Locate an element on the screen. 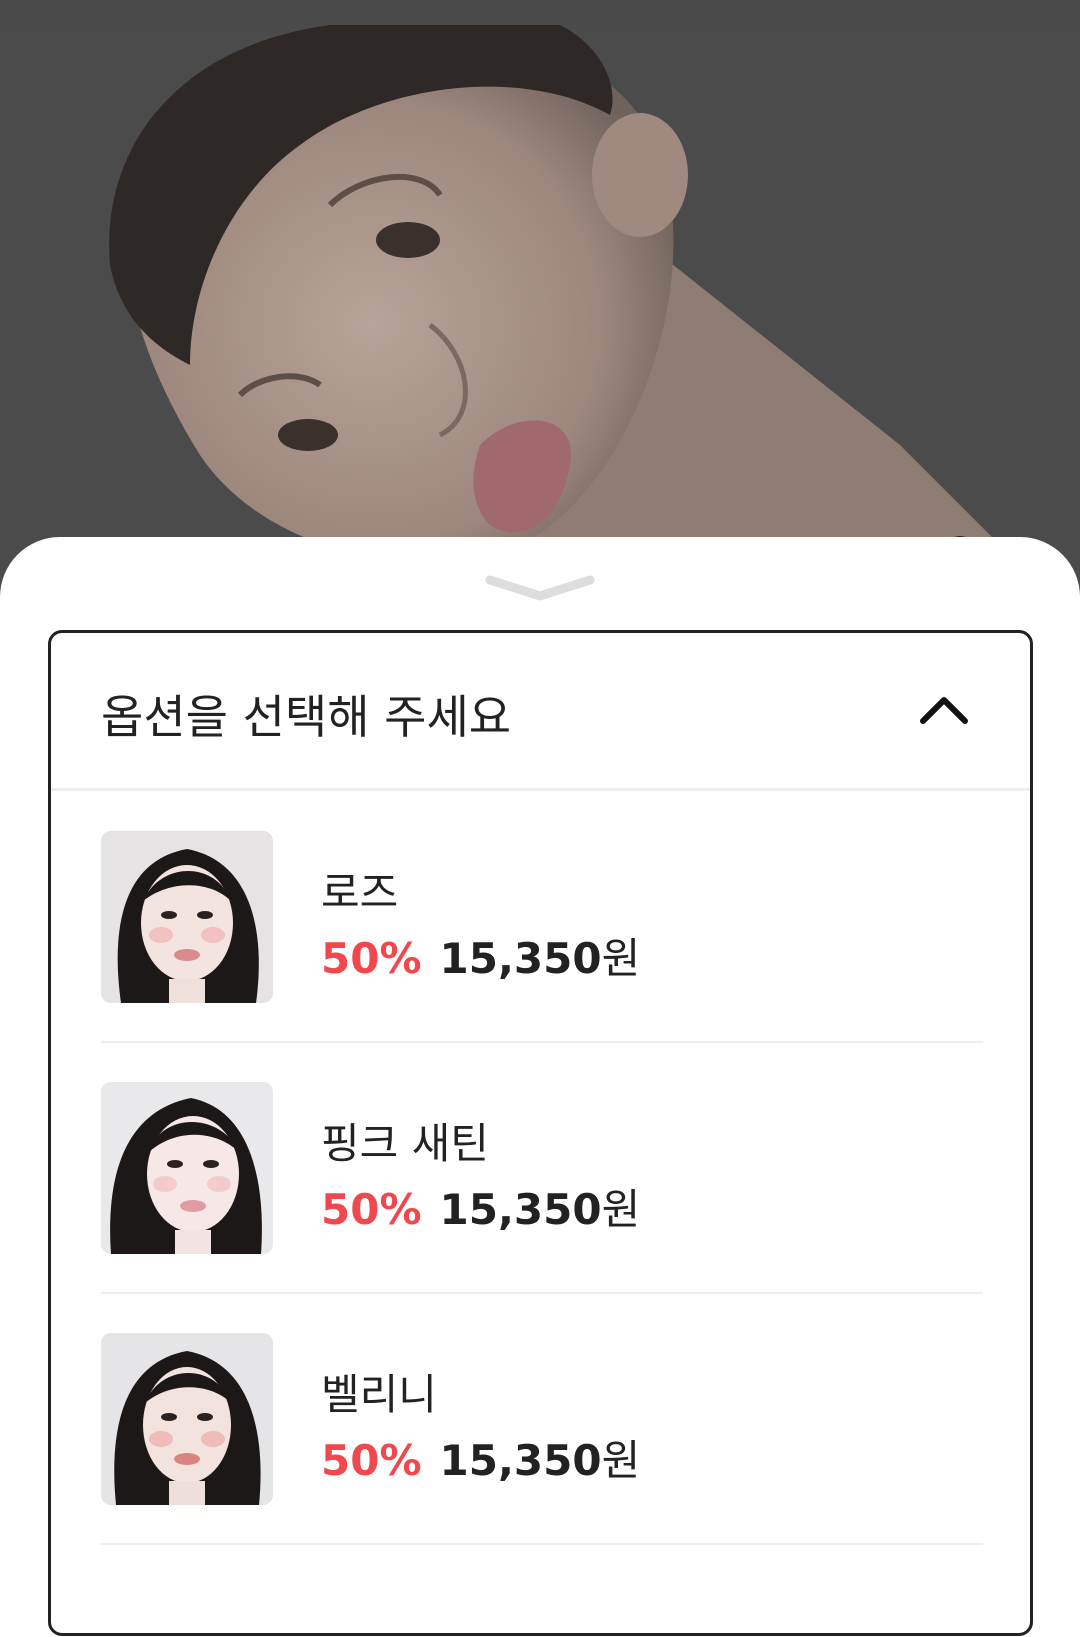  sheet-close-handle is located at coordinates (540, 589).